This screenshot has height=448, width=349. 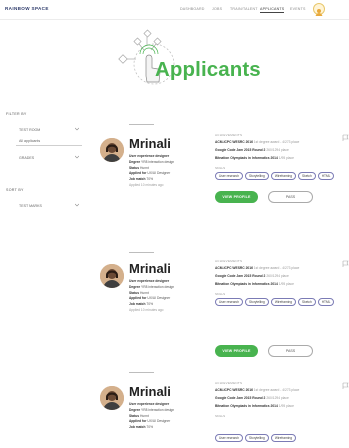 I want to click on user-avatar, so click(x=319, y=9).